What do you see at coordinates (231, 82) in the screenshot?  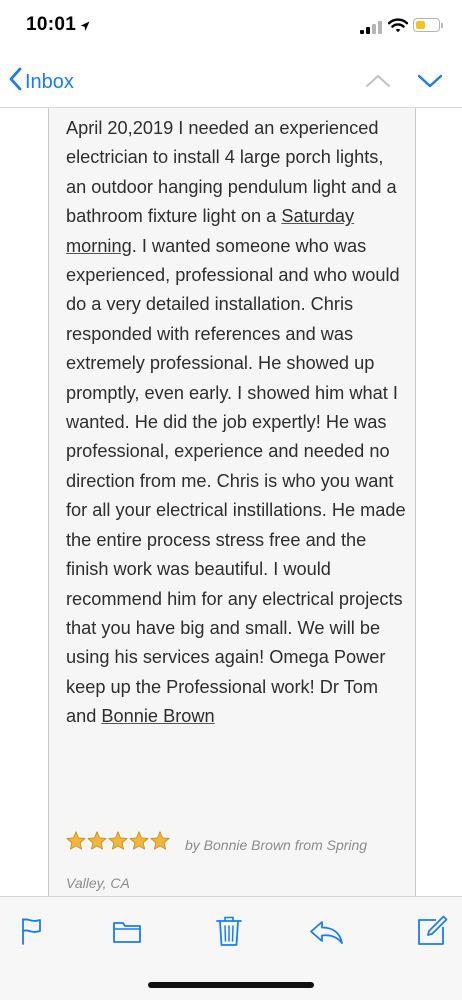 I see `nav-bar: Inbox` at bounding box center [231, 82].